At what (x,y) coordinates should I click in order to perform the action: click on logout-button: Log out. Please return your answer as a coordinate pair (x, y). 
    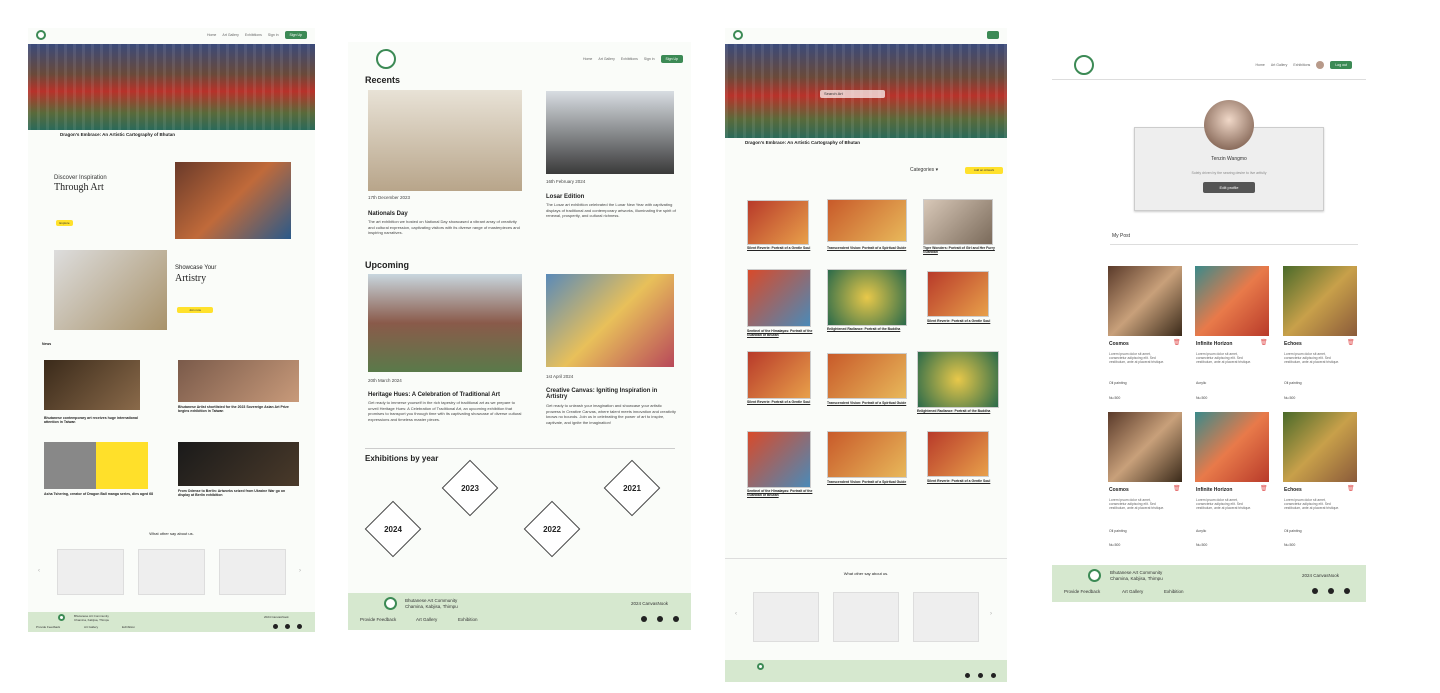
    Looking at the image, I should click on (1341, 64).